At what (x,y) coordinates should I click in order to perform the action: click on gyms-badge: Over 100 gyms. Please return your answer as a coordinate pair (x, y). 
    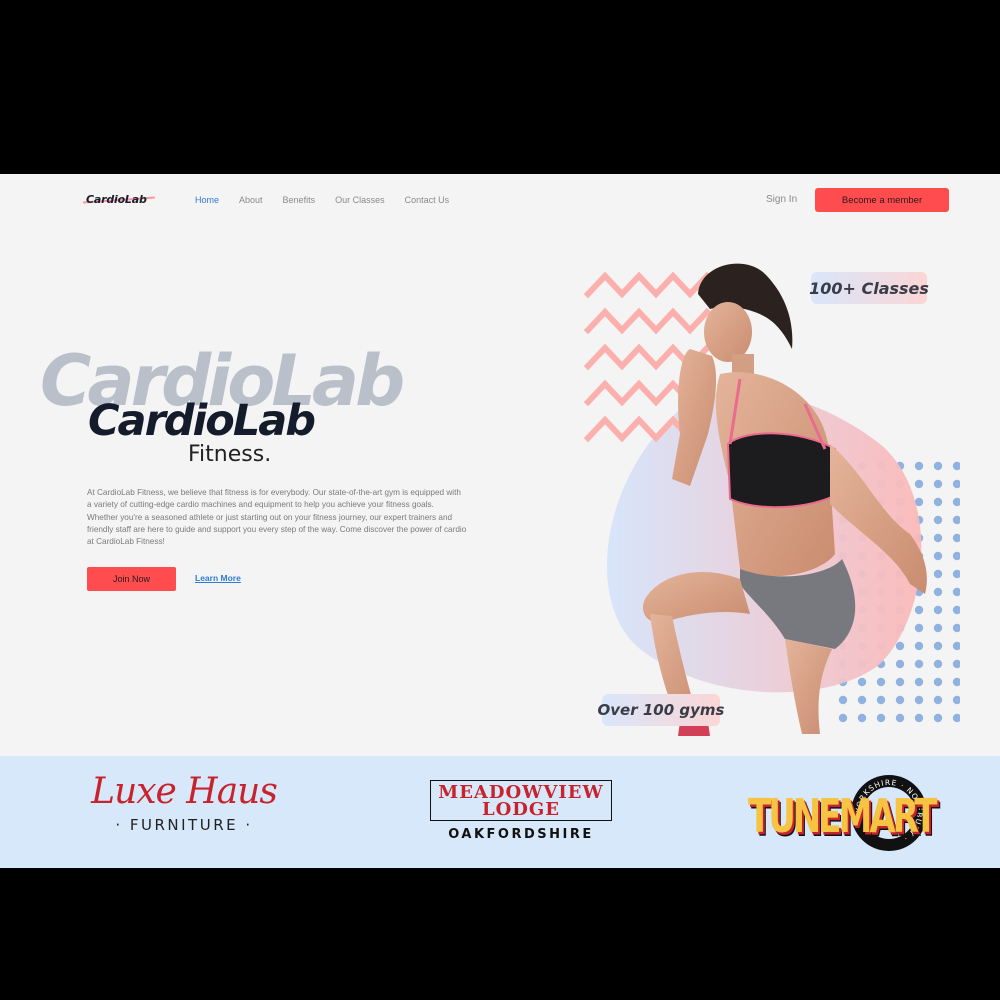
    Looking at the image, I should click on (661, 710).